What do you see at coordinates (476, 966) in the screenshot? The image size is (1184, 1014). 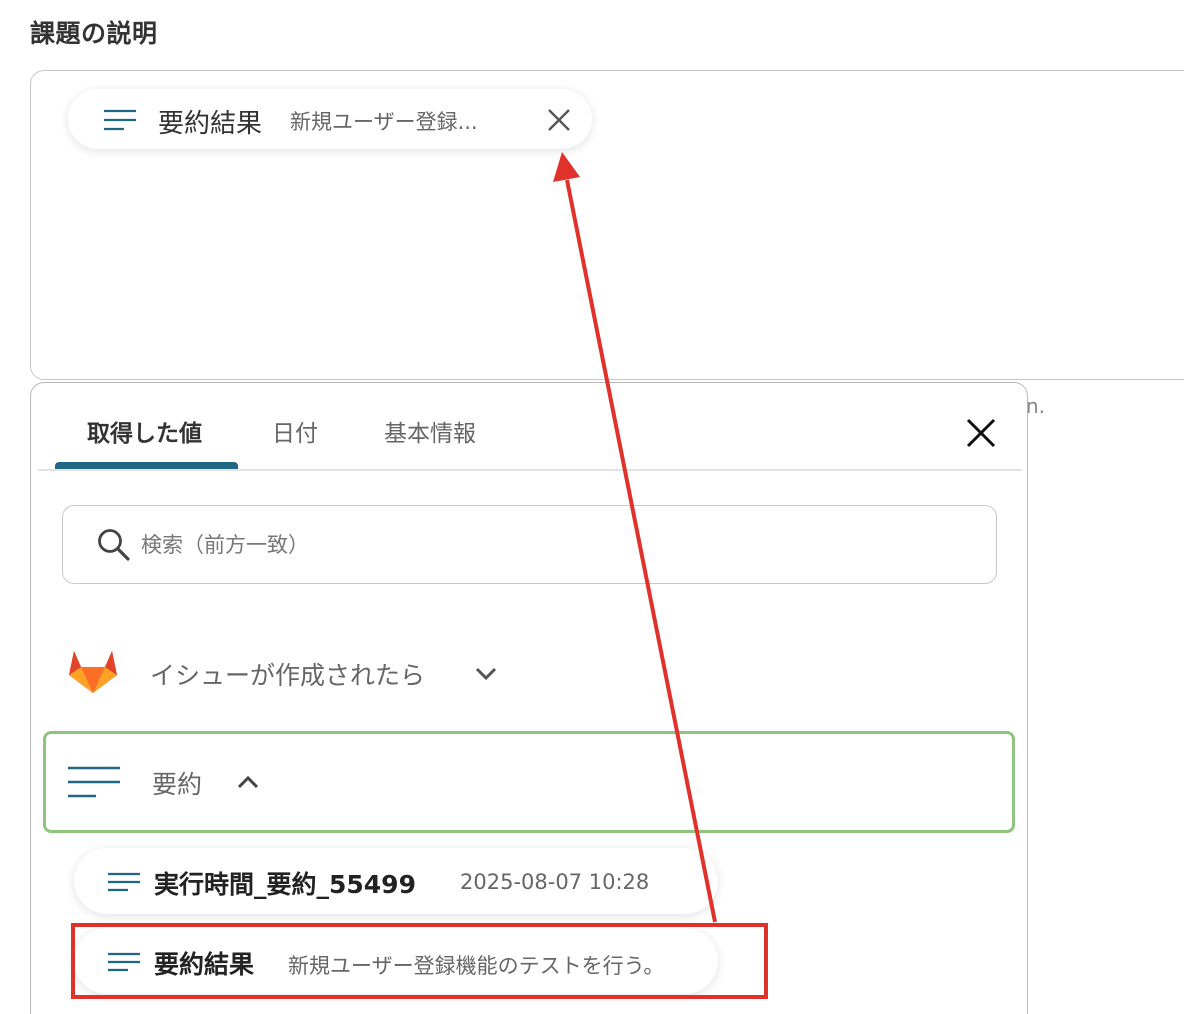 I see `item-value: 新規ユーザー登録機能のテストを行う。` at bounding box center [476, 966].